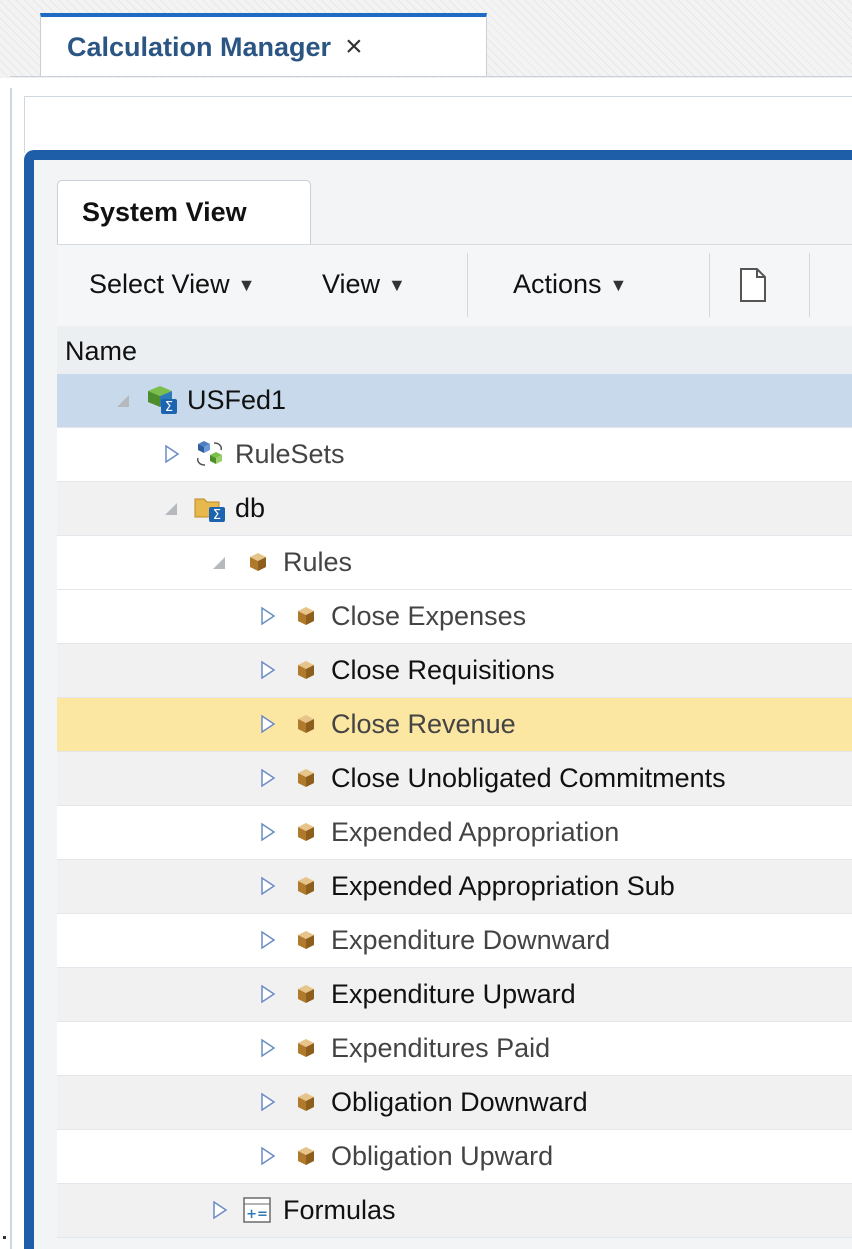 This screenshot has height=1249, width=852. What do you see at coordinates (475, 832) in the screenshot?
I see `tree-item-label: Expended Appropriation` at bounding box center [475, 832].